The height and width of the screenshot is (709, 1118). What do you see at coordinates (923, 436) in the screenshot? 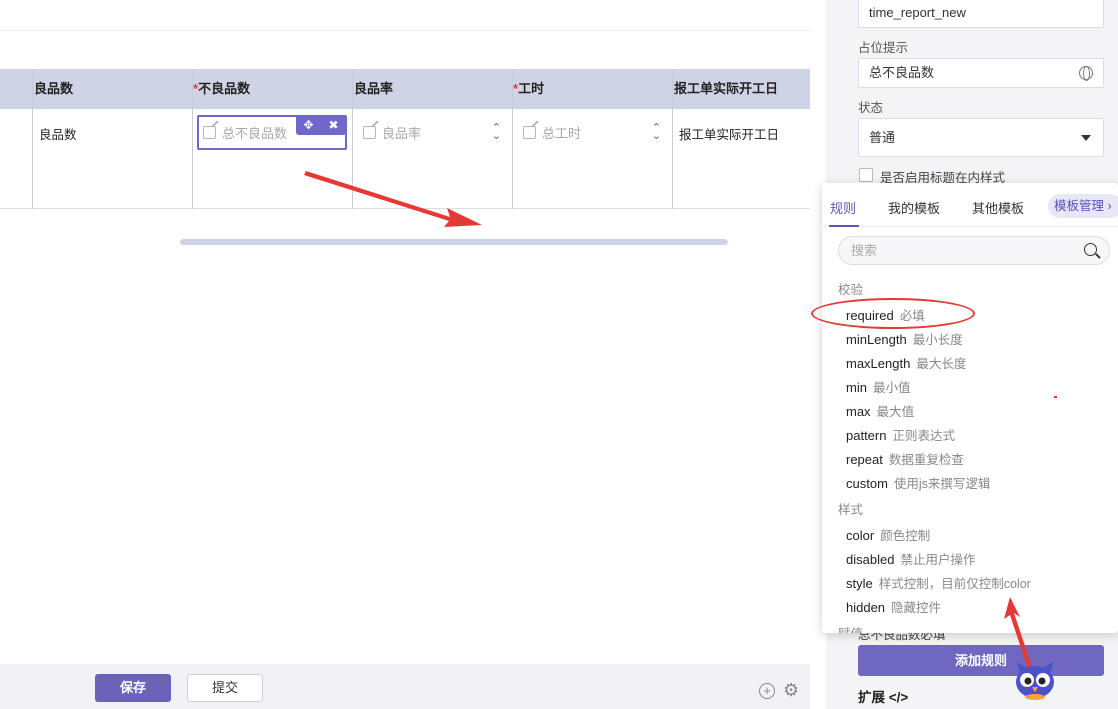
I see `rule-desc: 正则表达式` at bounding box center [923, 436].